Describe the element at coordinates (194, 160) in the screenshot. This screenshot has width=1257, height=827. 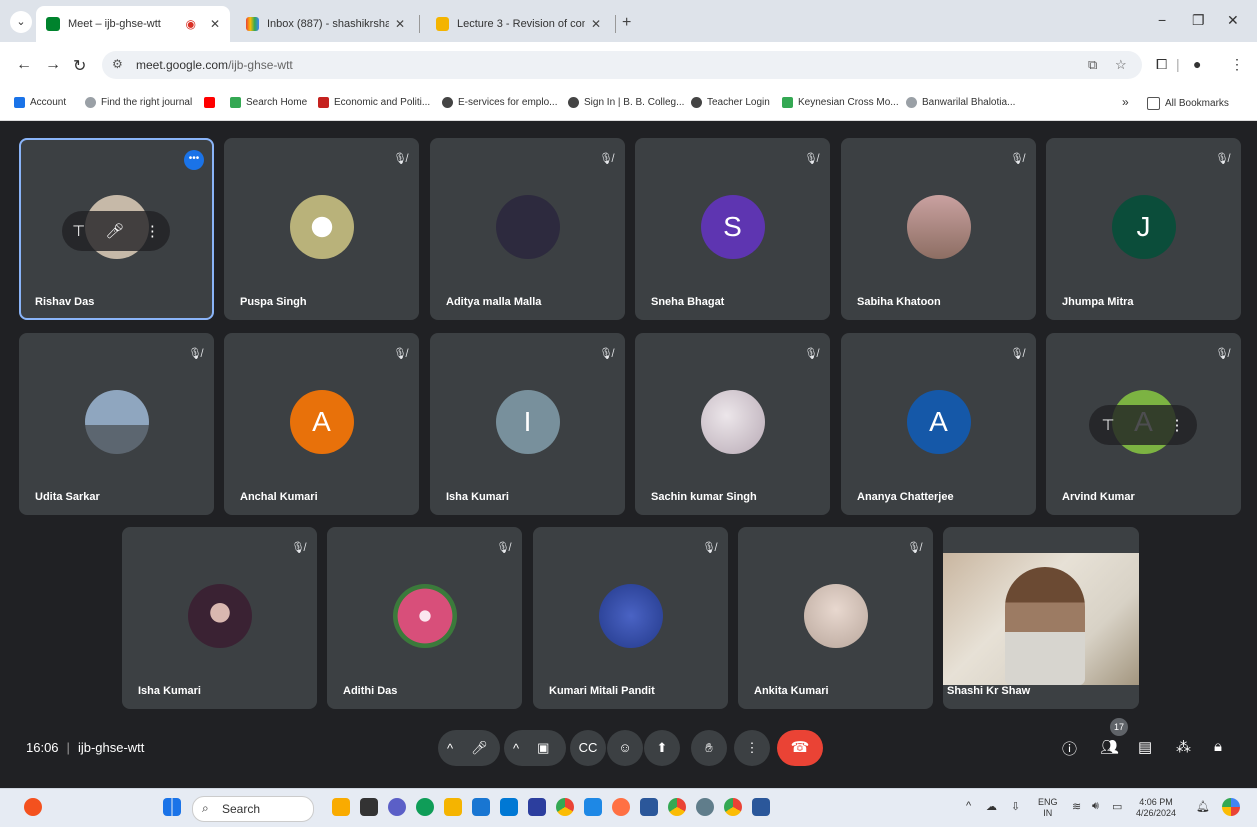
I see `more-options-icon: •••` at that location.